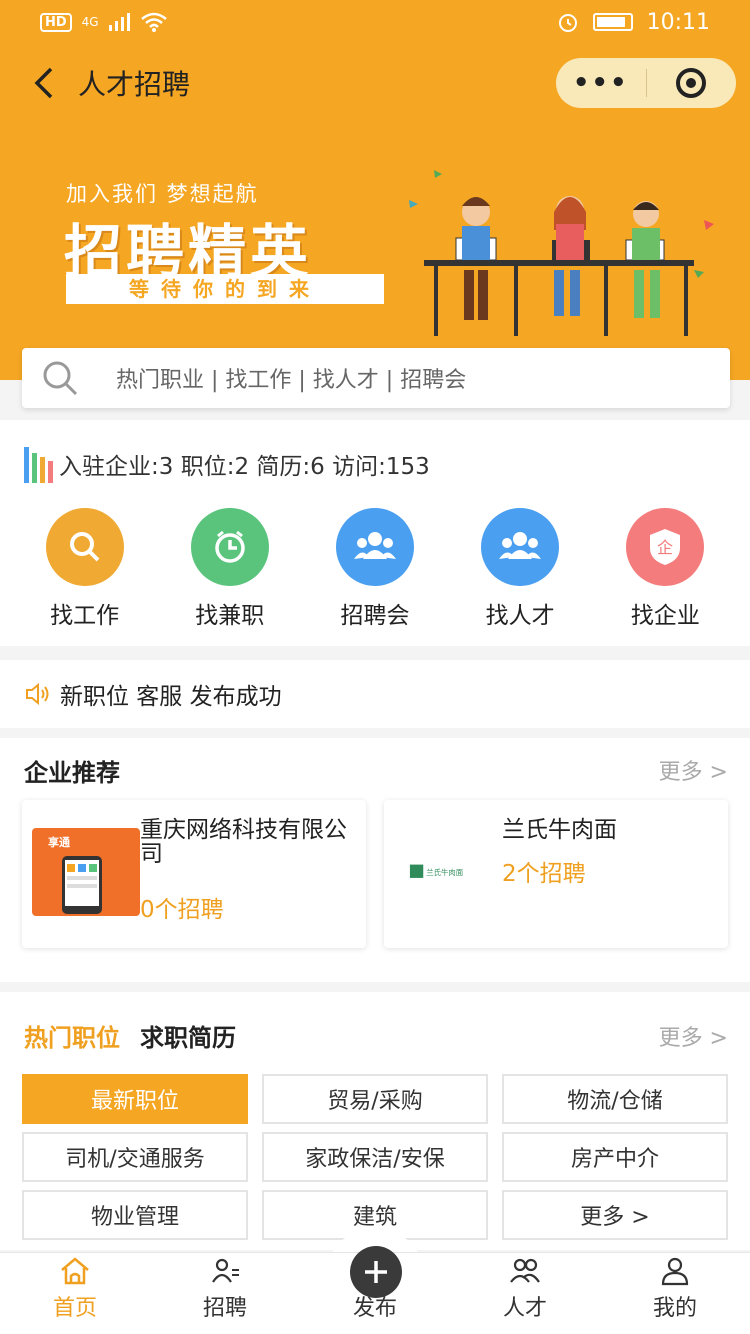  What do you see at coordinates (693, 770) in the screenshot?
I see `enterprise-more-link: 更多 >` at bounding box center [693, 770].